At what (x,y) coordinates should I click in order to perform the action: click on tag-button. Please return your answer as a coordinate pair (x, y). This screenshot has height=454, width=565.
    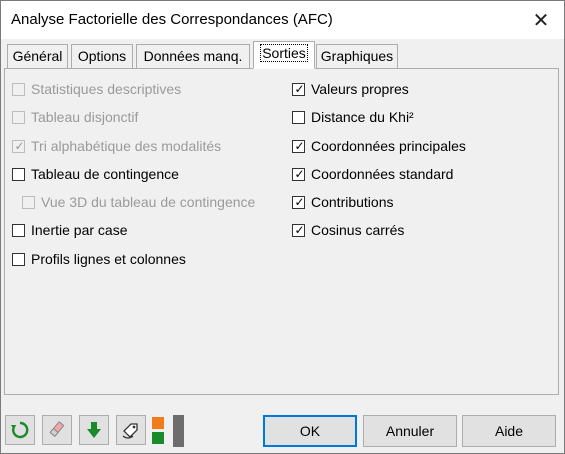
    Looking at the image, I should click on (131, 430).